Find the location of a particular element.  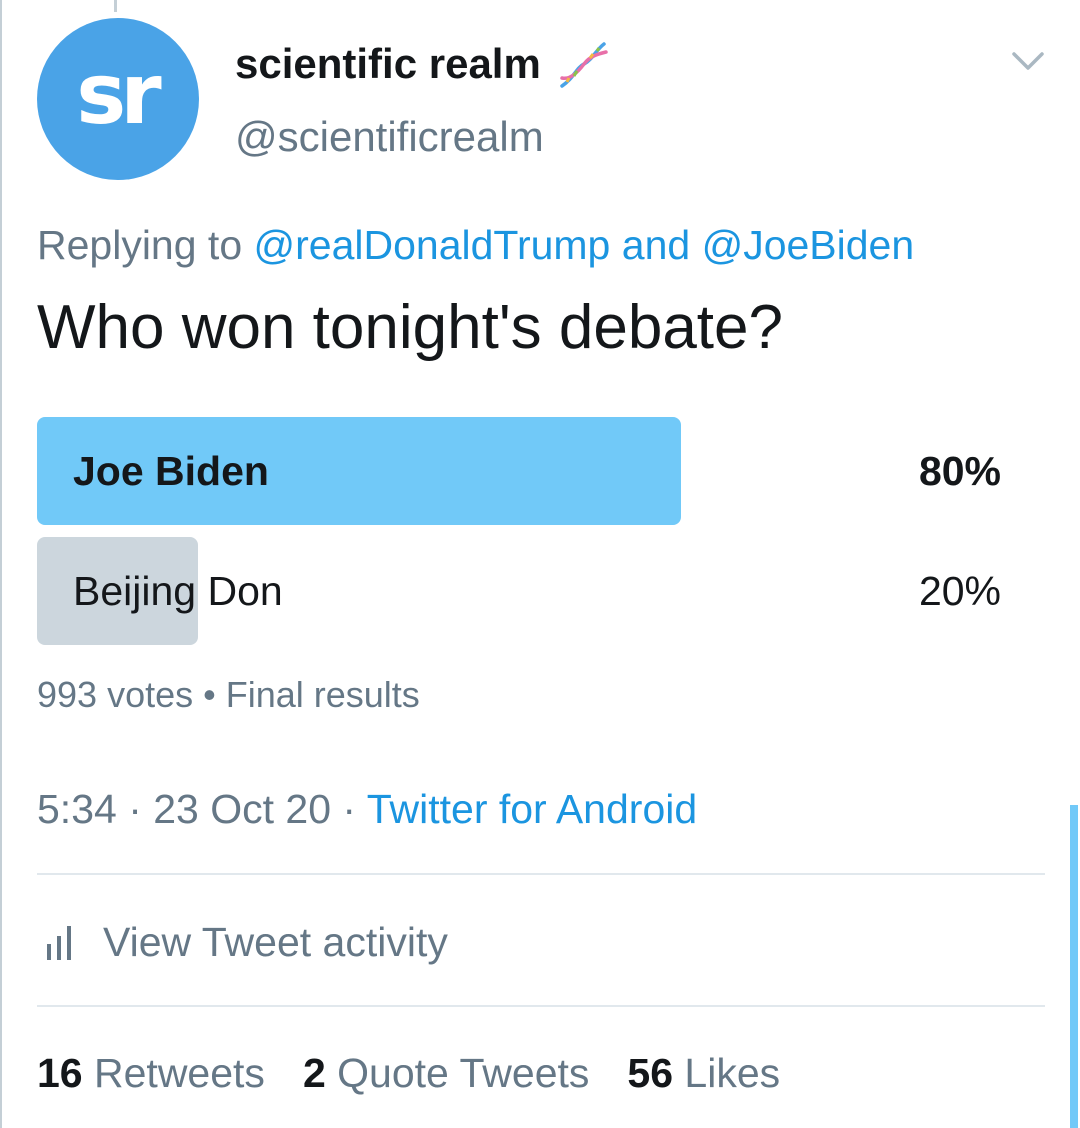

mention-link-biden: @JoeBiden is located at coordinates (808, 245).